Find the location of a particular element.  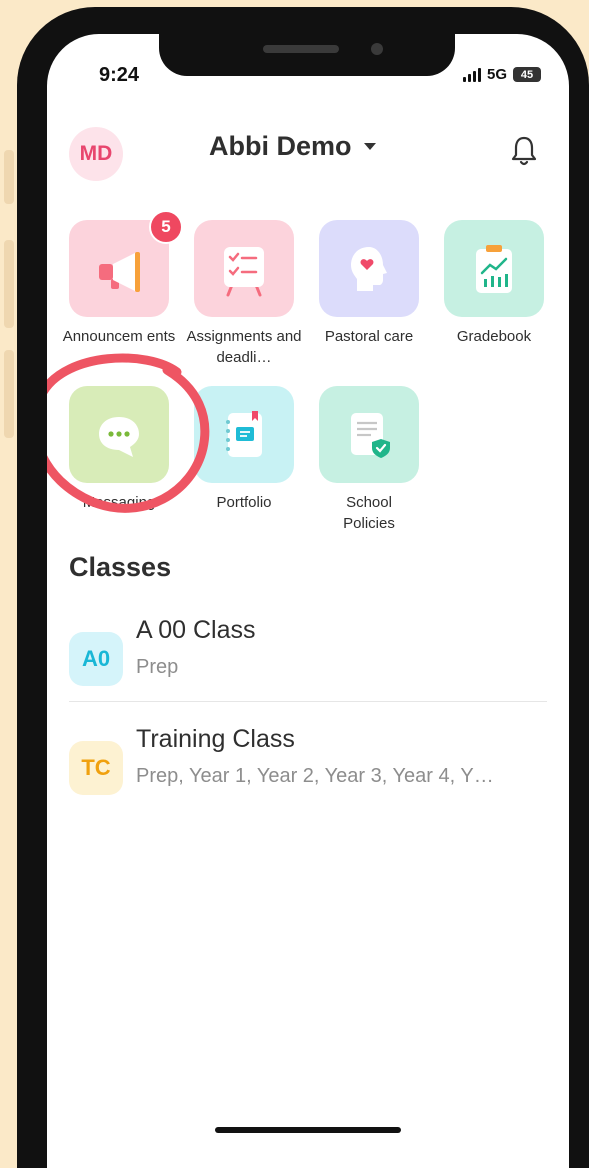

profile-switcher: Abbi Demo is located at coordinates (292, 146).